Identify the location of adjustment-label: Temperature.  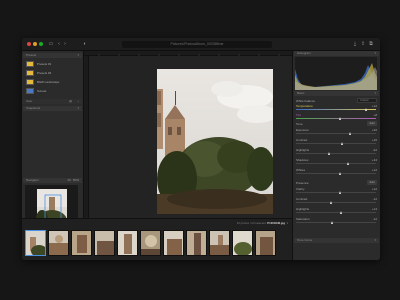
(304, 106).